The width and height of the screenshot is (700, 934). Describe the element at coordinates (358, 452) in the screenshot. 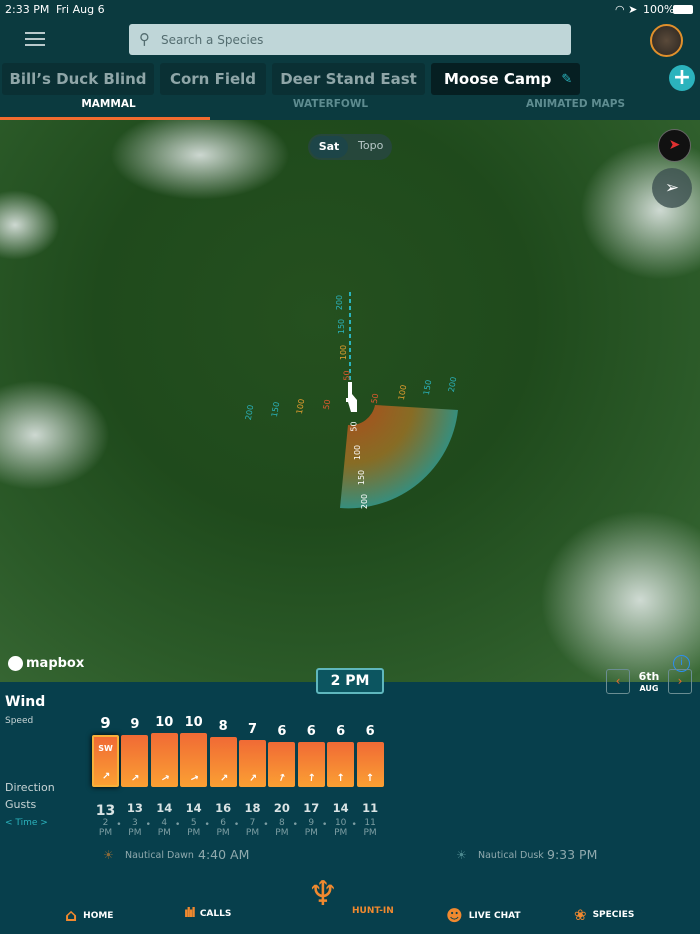

I see `wedge-label: 100` at that location.